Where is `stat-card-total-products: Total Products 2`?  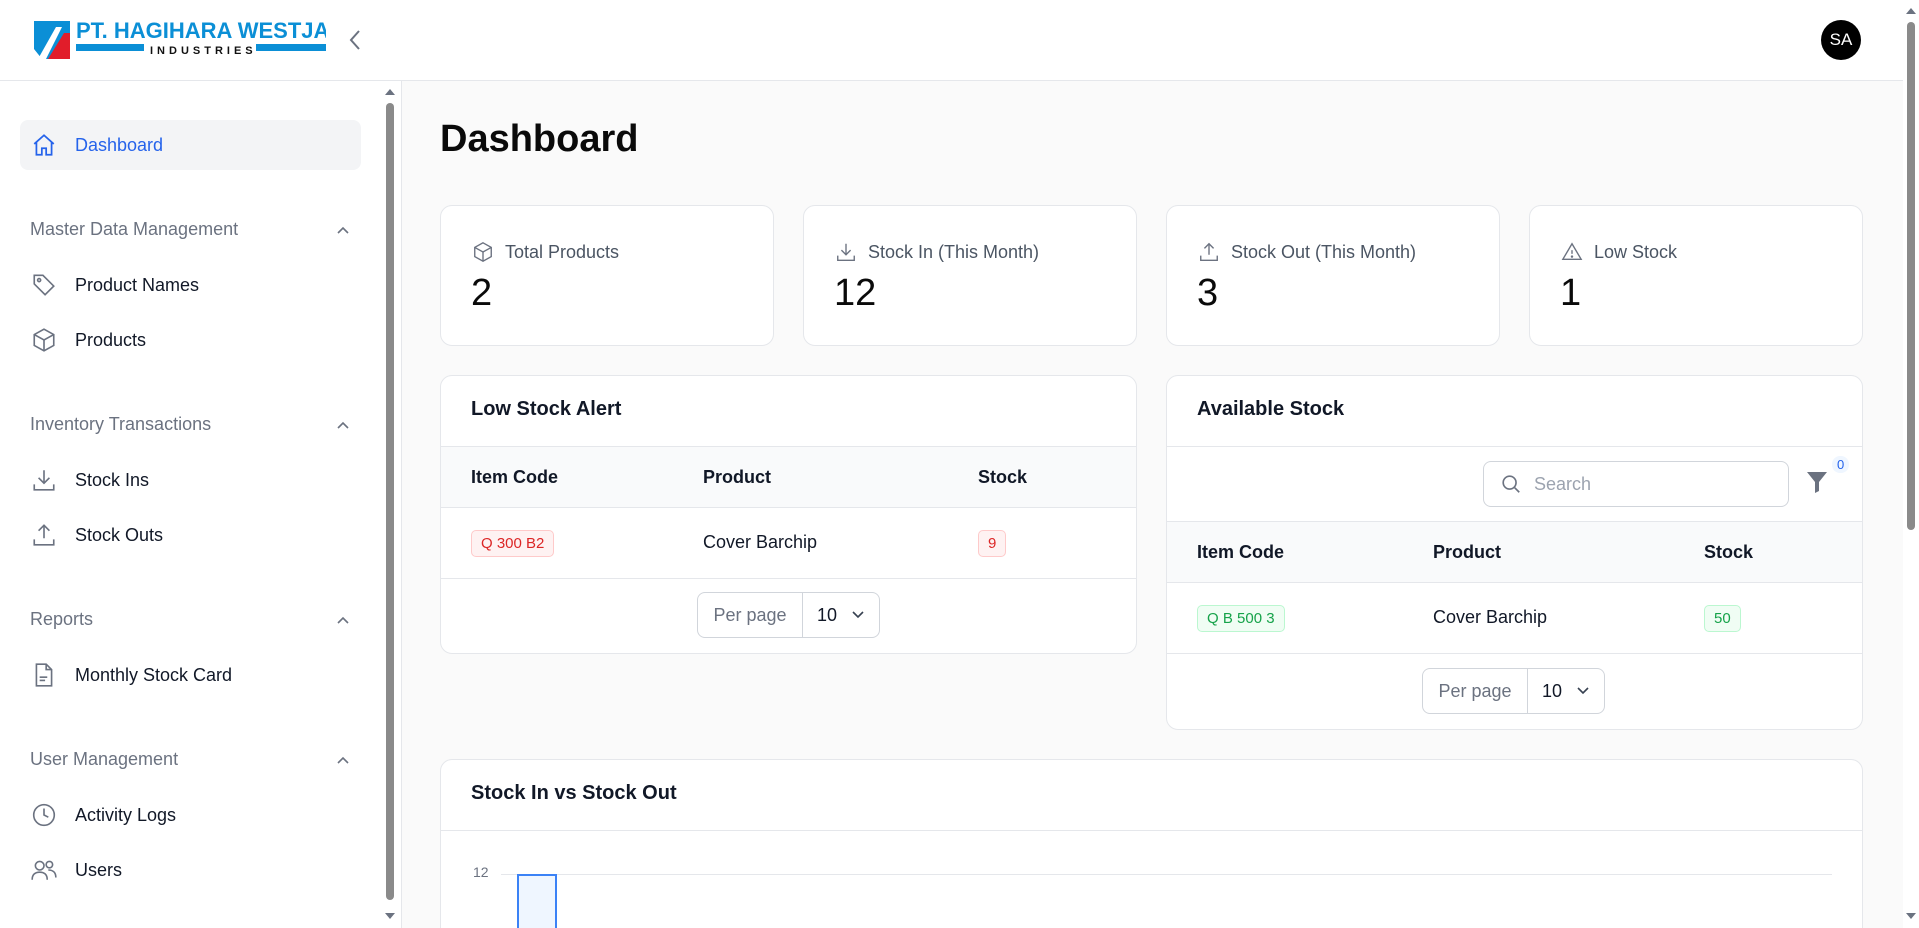 stat-card-total-products: Total Products 2 is located at coordinates (607, 275).